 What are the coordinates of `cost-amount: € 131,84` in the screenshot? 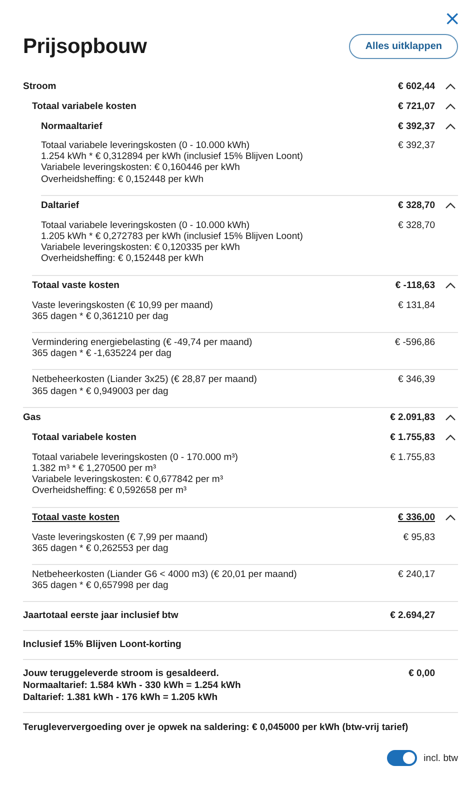 It's located at (416, 306).